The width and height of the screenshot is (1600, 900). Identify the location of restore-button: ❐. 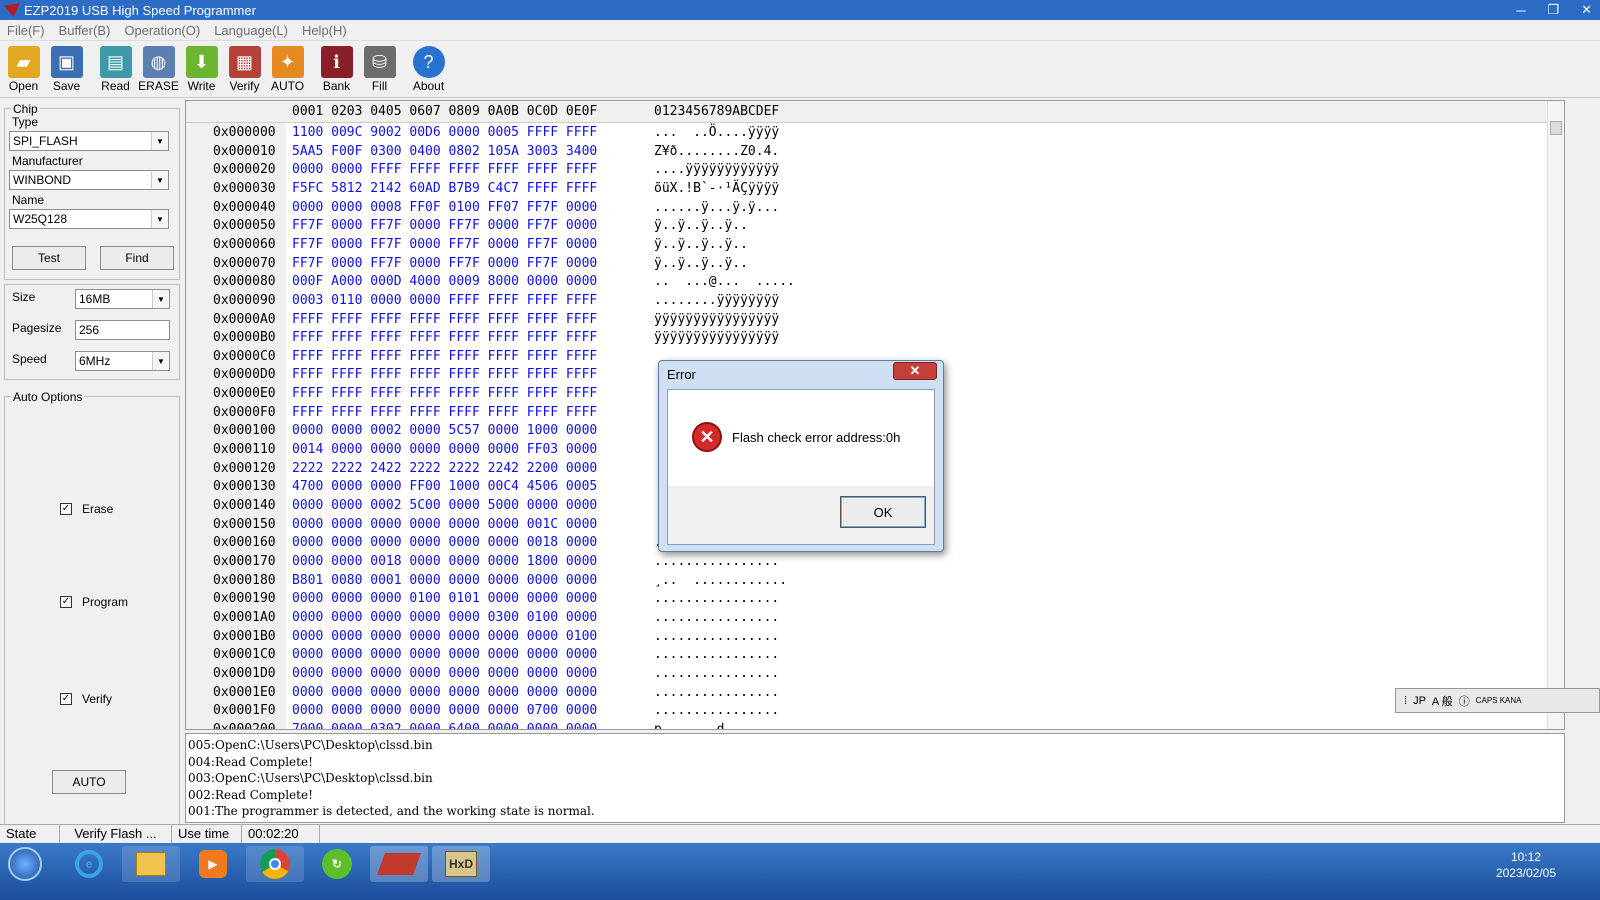
(1553, 10).